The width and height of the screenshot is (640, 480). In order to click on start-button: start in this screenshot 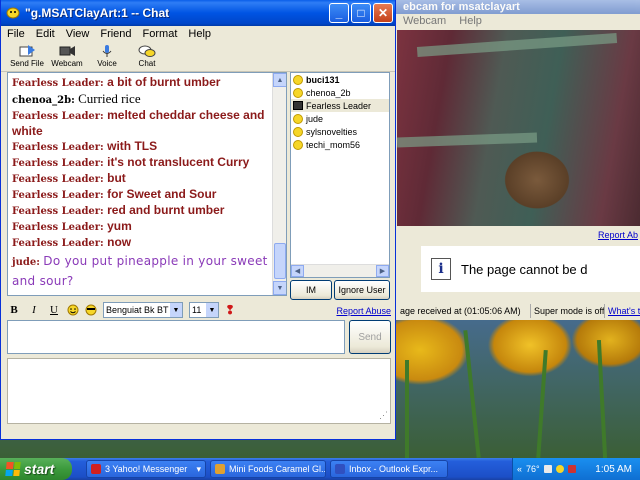, I will do `click(36, 469)`.